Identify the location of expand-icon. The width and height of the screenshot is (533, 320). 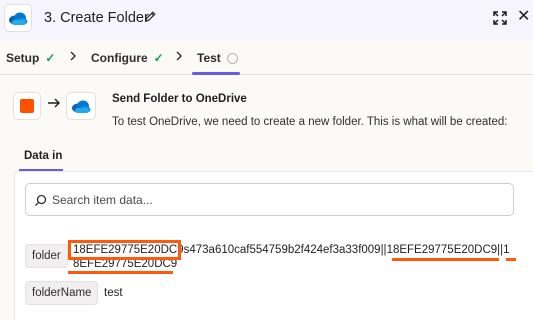
(500, 18).